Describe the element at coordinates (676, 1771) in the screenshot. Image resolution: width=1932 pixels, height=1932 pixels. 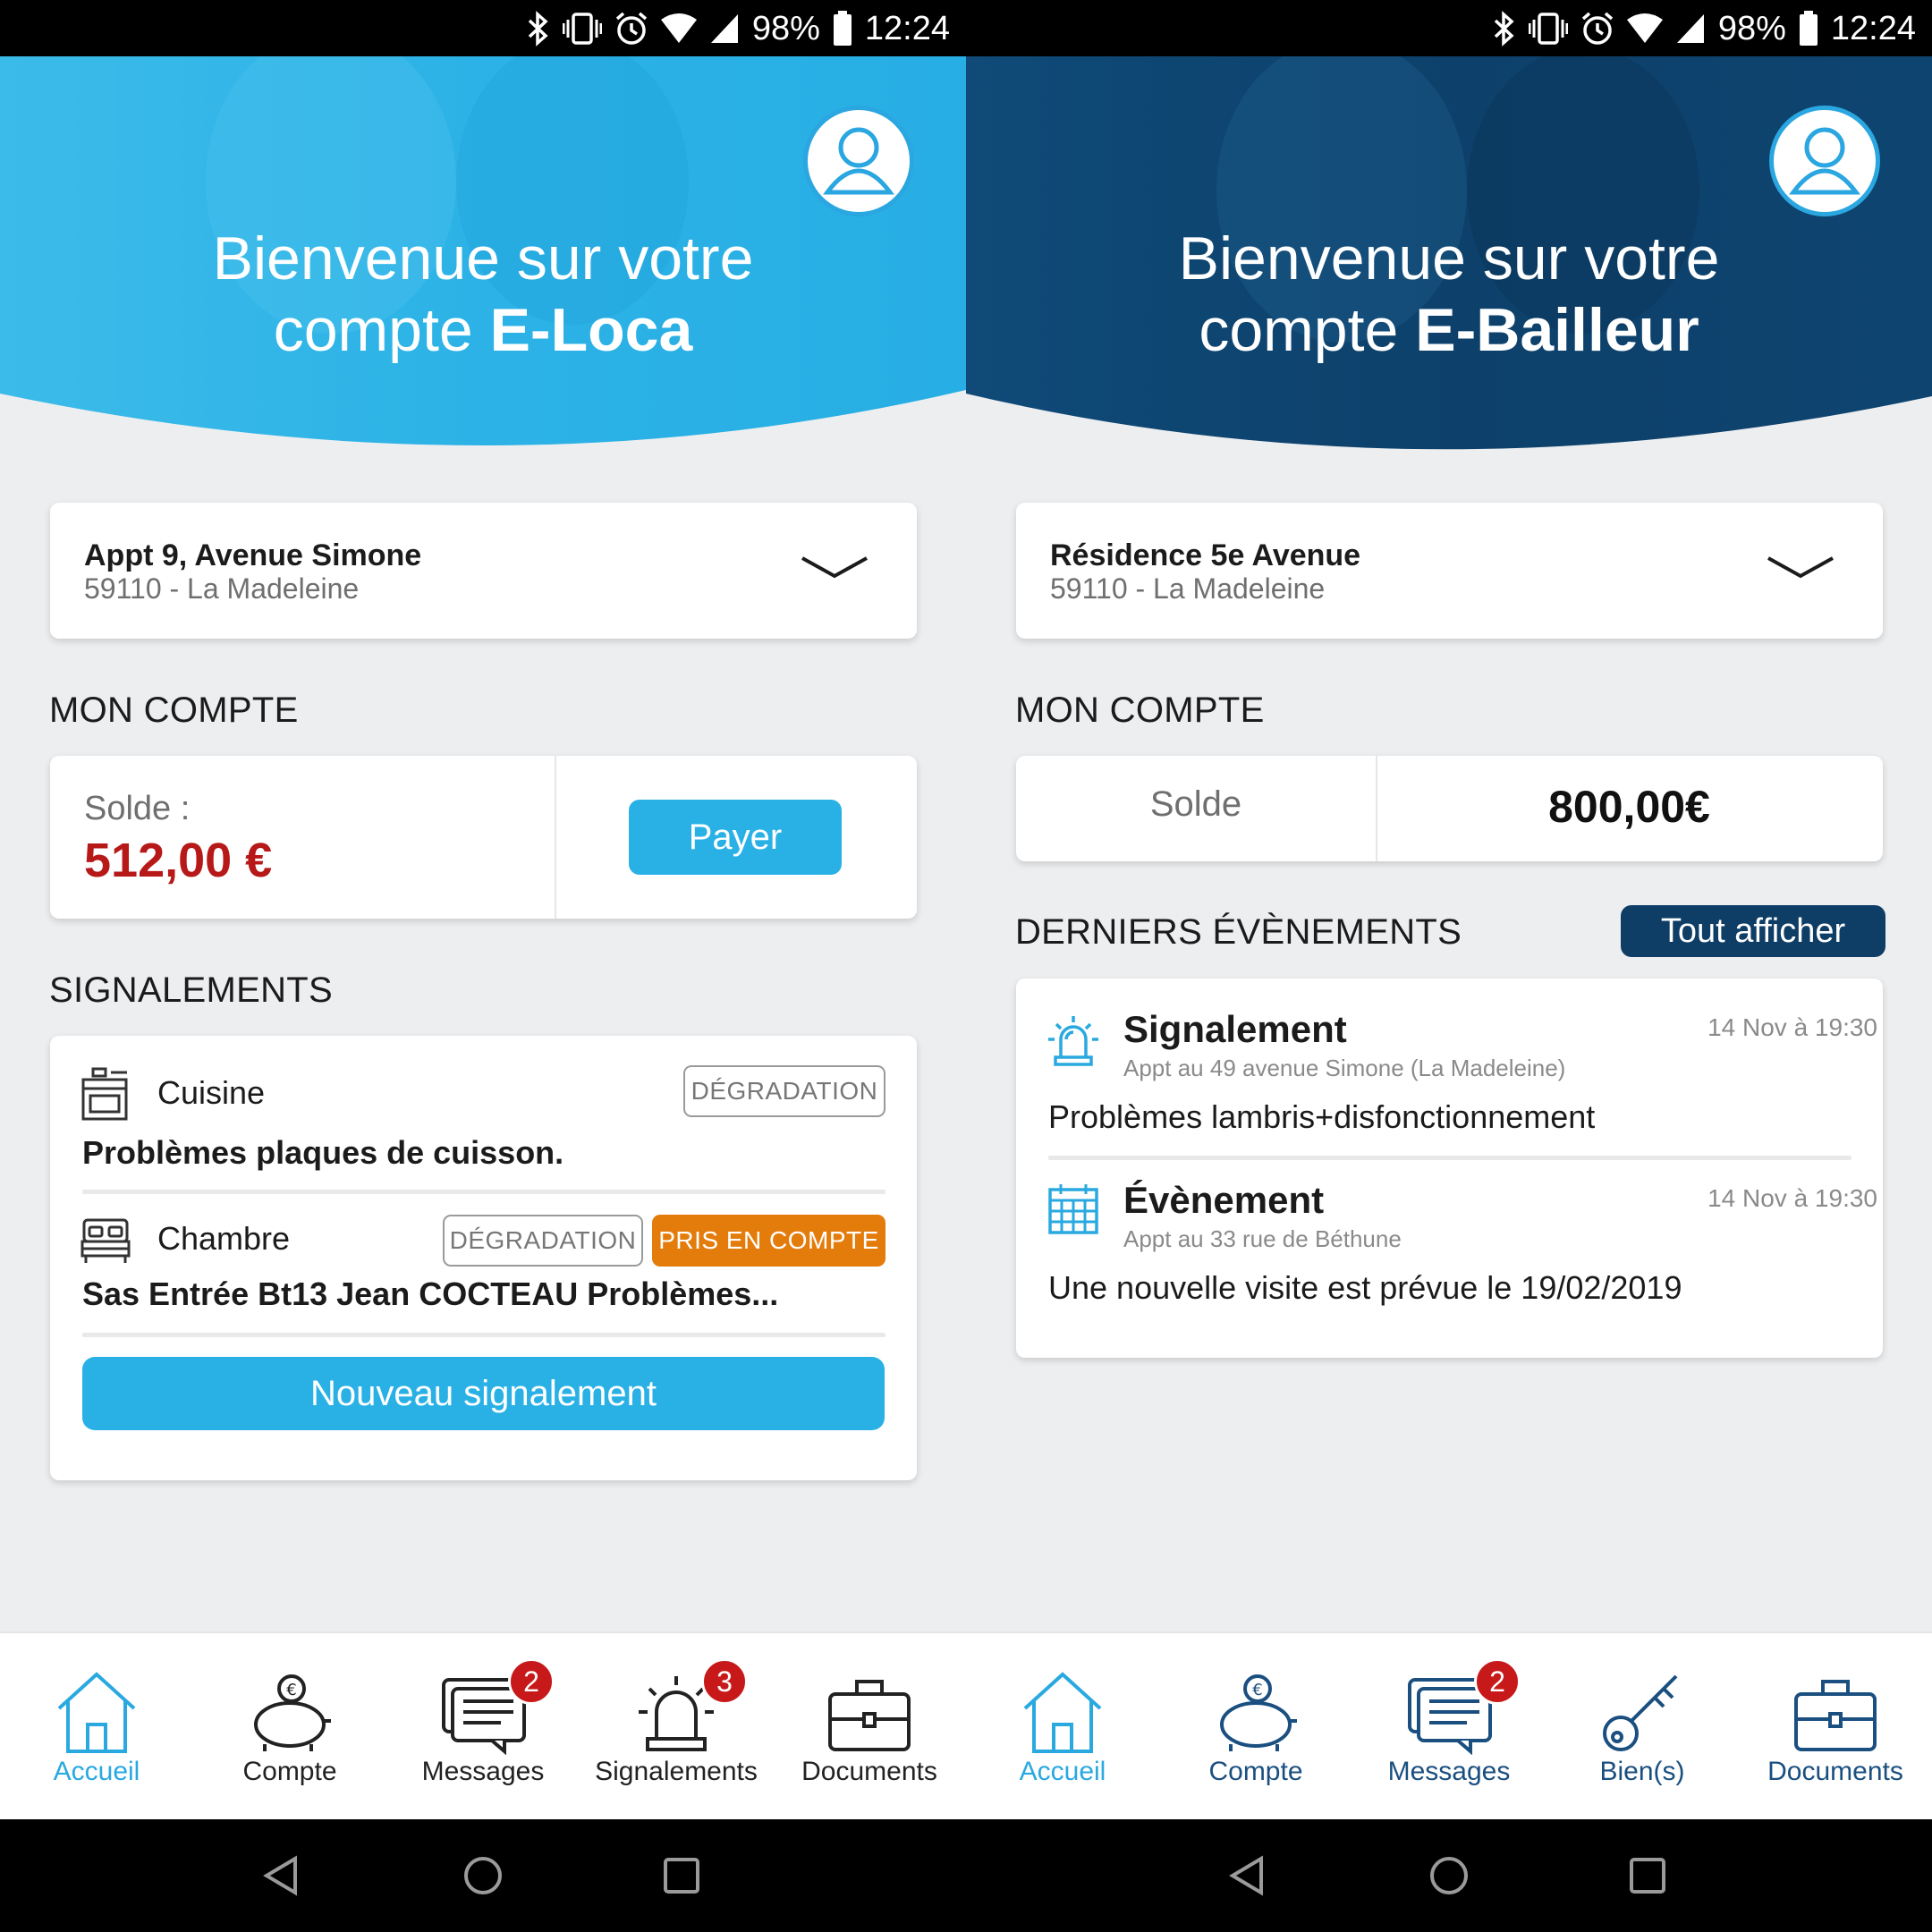
I see `nav-label: Signalements` at that location.